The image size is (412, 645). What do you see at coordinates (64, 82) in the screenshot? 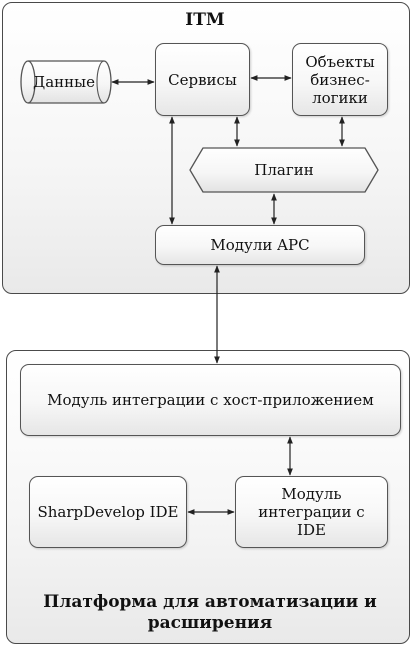
I see `data-label: Данные` at bounding box center [64, 82].